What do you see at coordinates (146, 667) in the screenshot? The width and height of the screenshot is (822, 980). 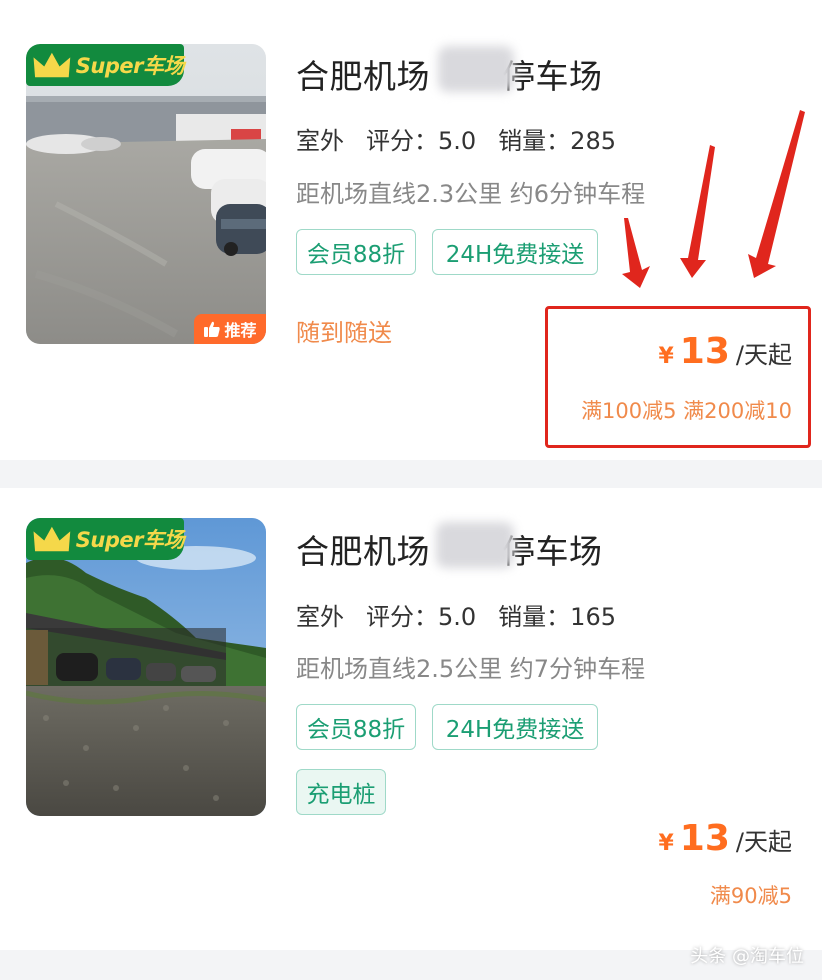 I see `parking-lot-photo: Super车场` at bounding box center [146, 667].